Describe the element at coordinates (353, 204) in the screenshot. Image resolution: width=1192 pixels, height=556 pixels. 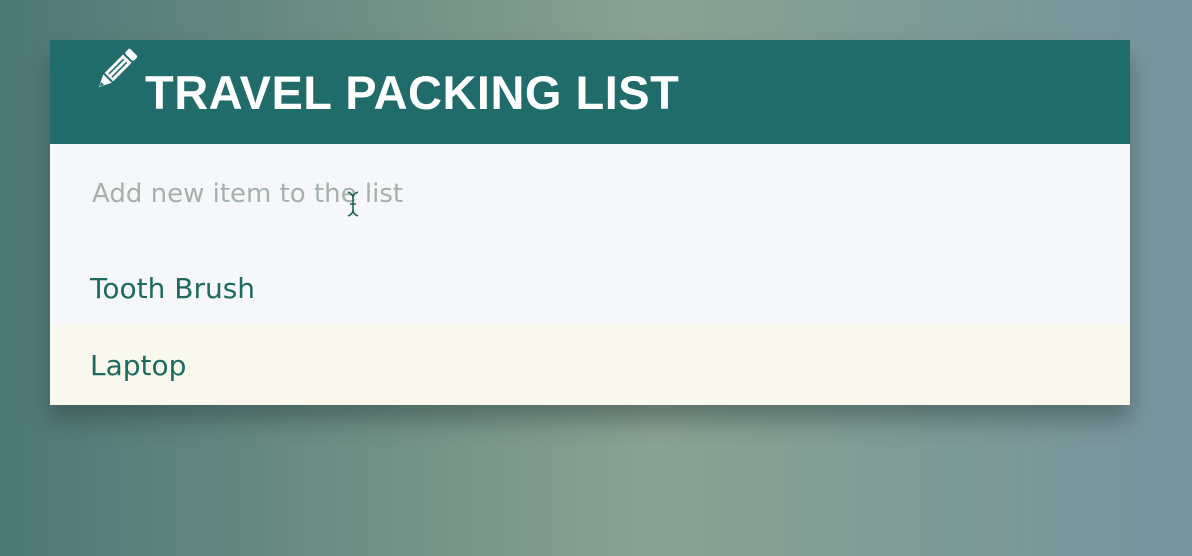
I see `text-cursor-icon` at that location.